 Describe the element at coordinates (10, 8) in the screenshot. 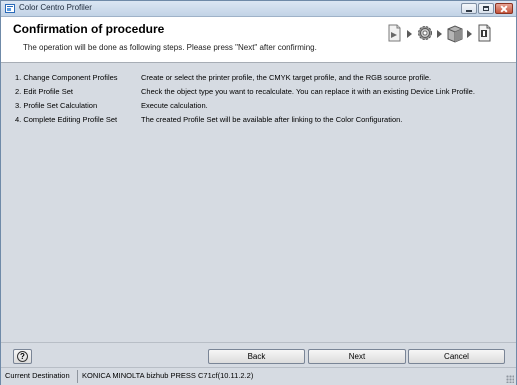

I see `app-icon` at that location.